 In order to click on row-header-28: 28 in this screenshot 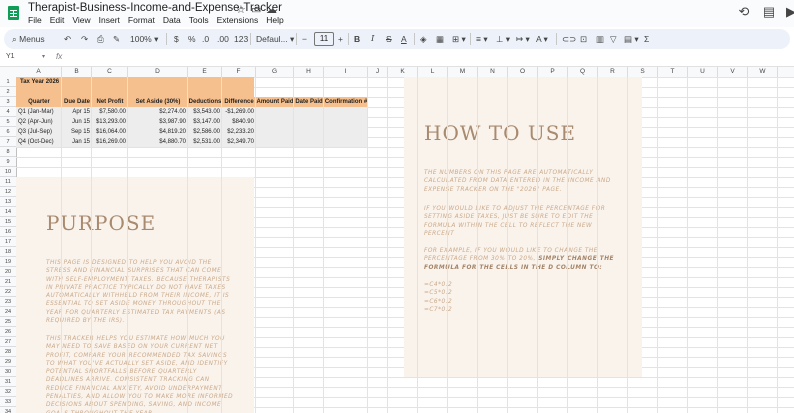, I will do `click(8, 352)`.